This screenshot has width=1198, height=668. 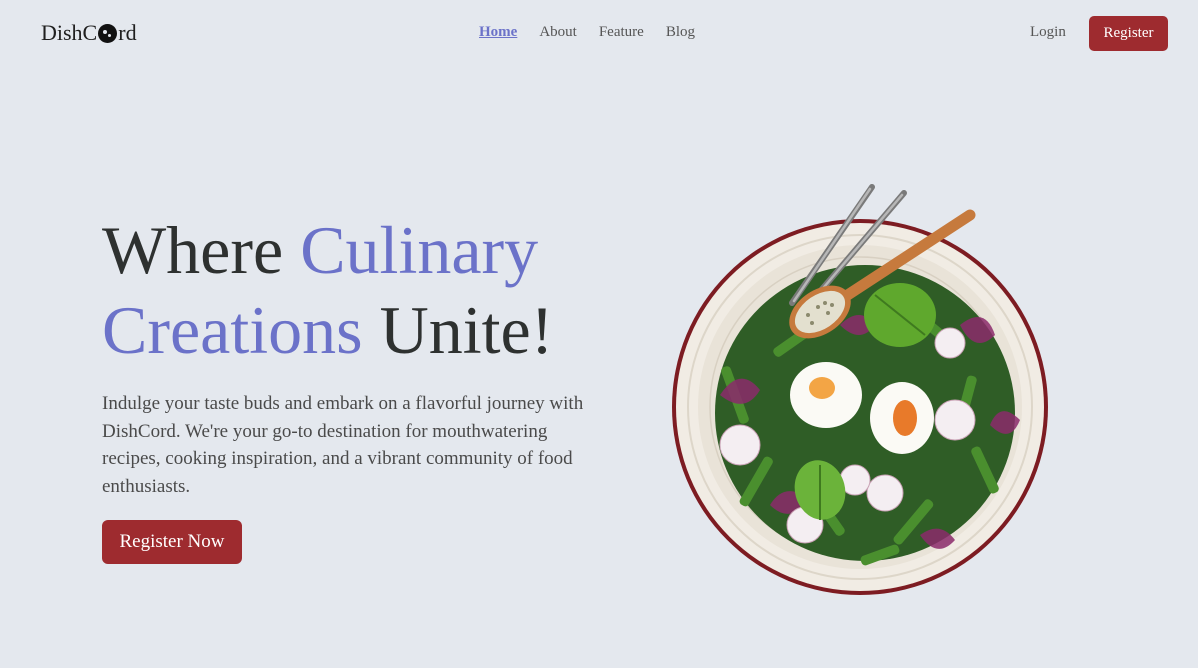 I want to click on hero-title: Where Culinary Creations Unite!, so click(x=362, y=290).